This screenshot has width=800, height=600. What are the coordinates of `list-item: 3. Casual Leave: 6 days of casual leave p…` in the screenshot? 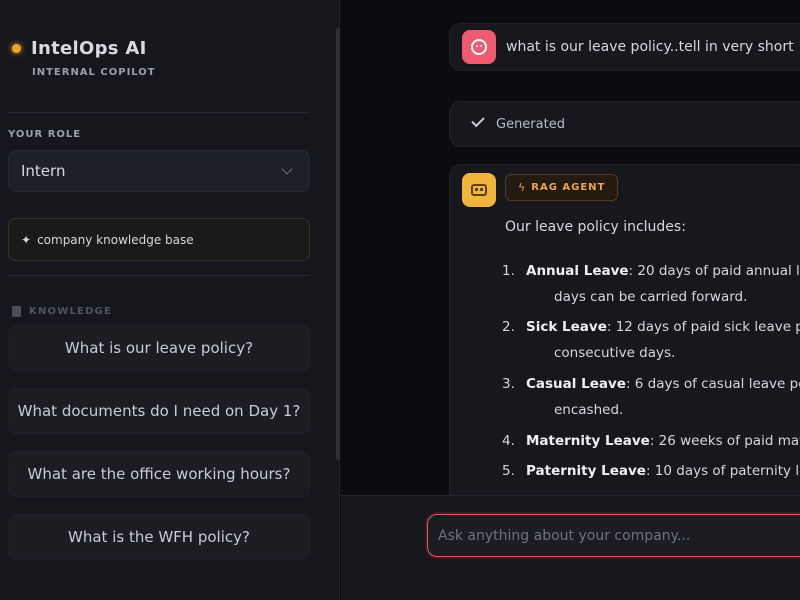 It's located at (651, 384).